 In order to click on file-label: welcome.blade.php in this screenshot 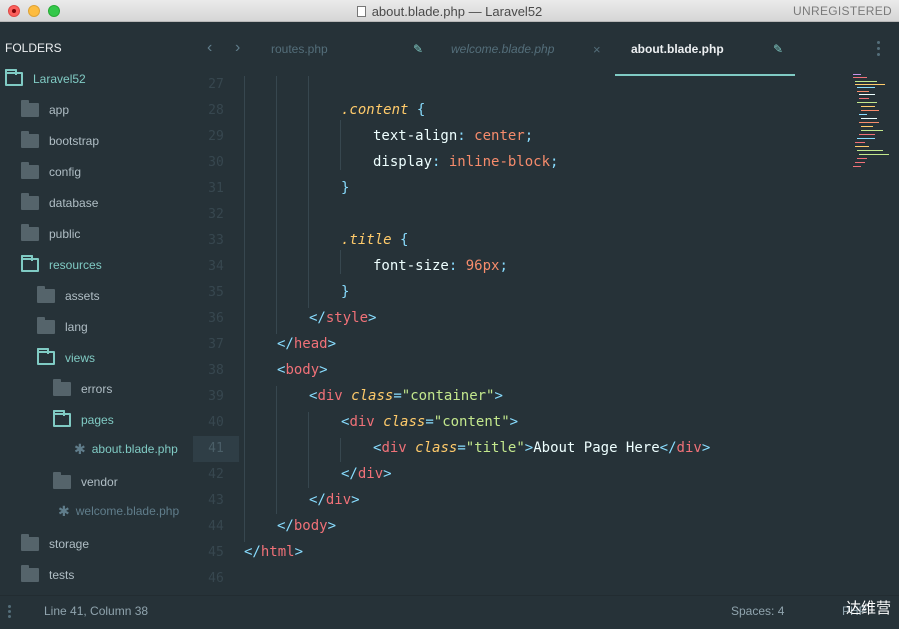, I will do `click(127, 511)`.